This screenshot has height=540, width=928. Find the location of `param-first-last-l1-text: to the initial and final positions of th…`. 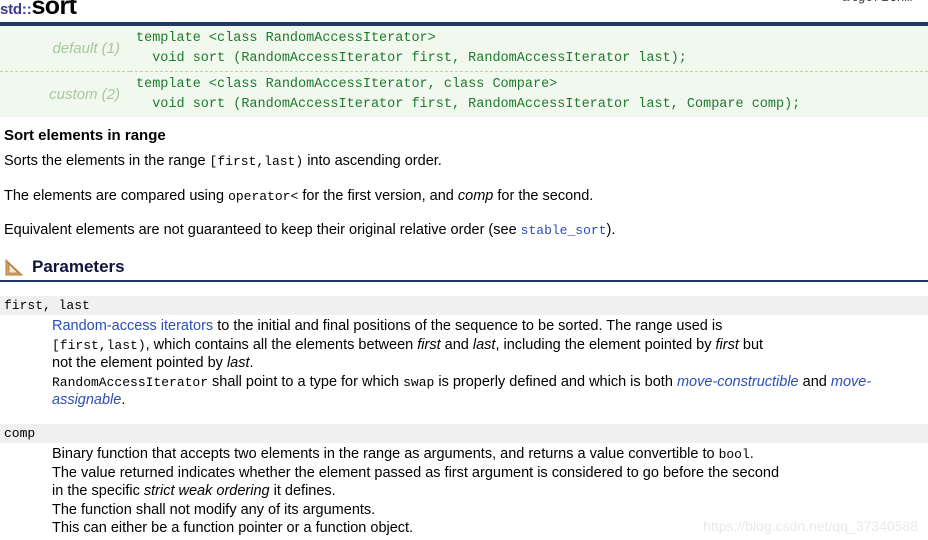

param-first-last-l1-text: to the initial and final positions of th… is located at coordinates (468, 326).